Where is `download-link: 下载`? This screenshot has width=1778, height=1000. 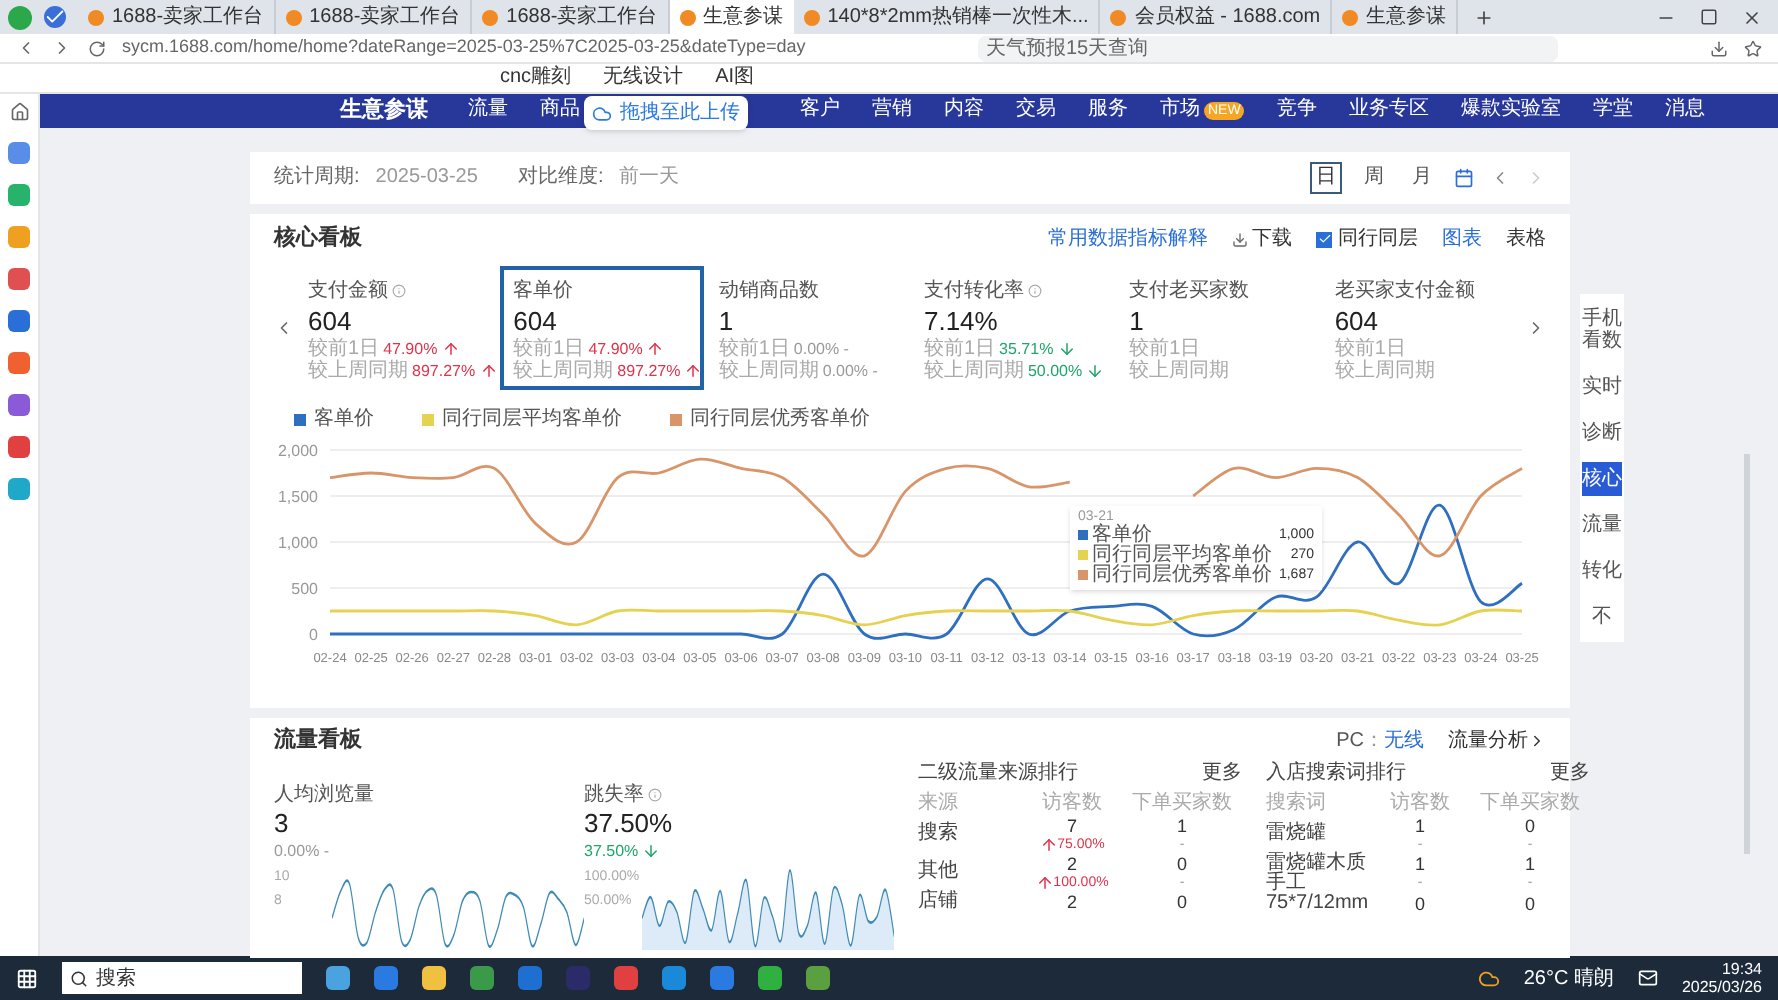 download-link: 下载 is located at coordinates (1272, 239).